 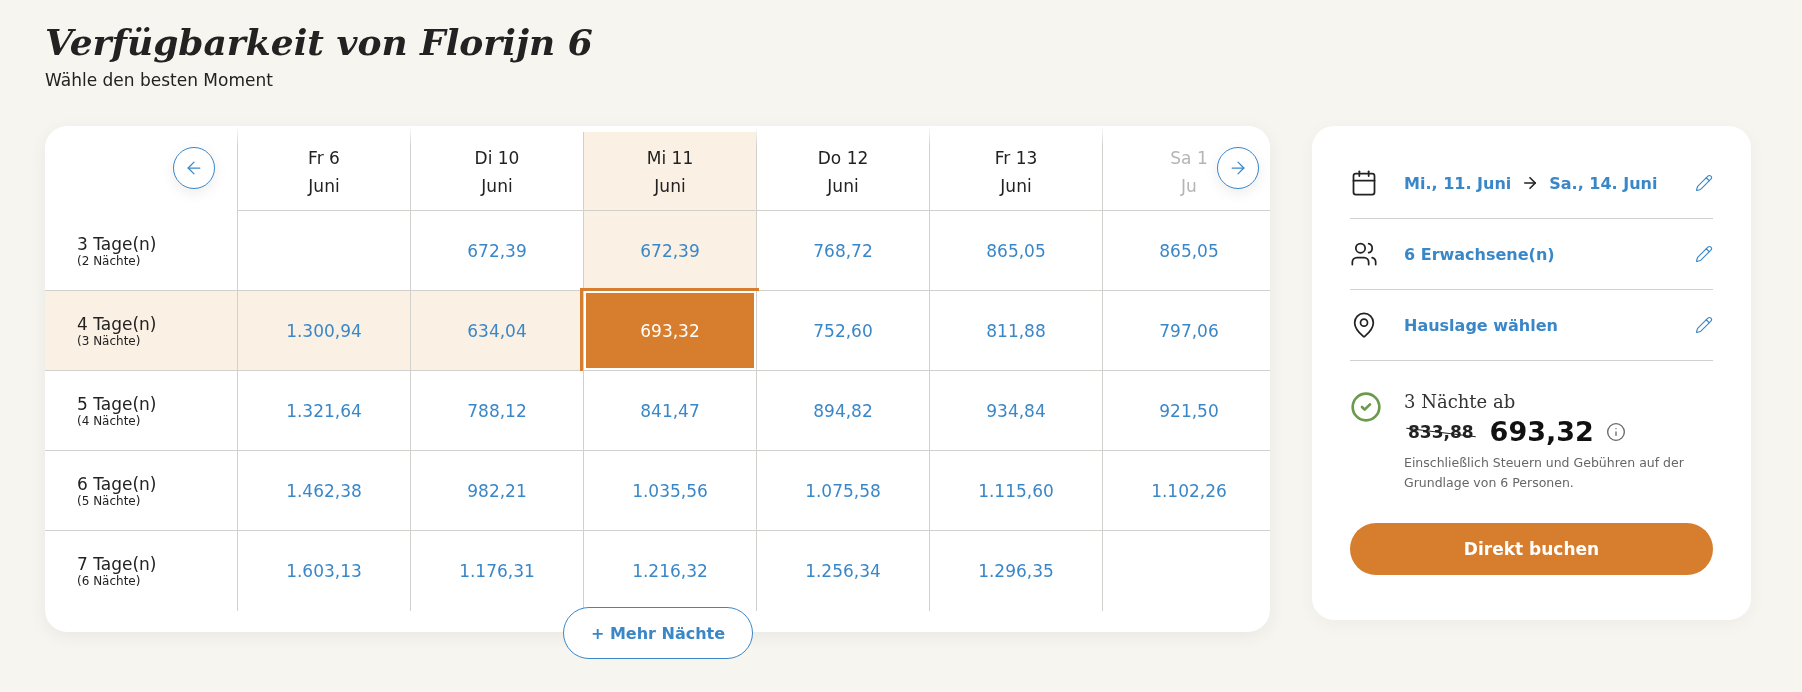 I want to click on more-nights-button: + Mehr Nächte, so click(x=658, y=633).